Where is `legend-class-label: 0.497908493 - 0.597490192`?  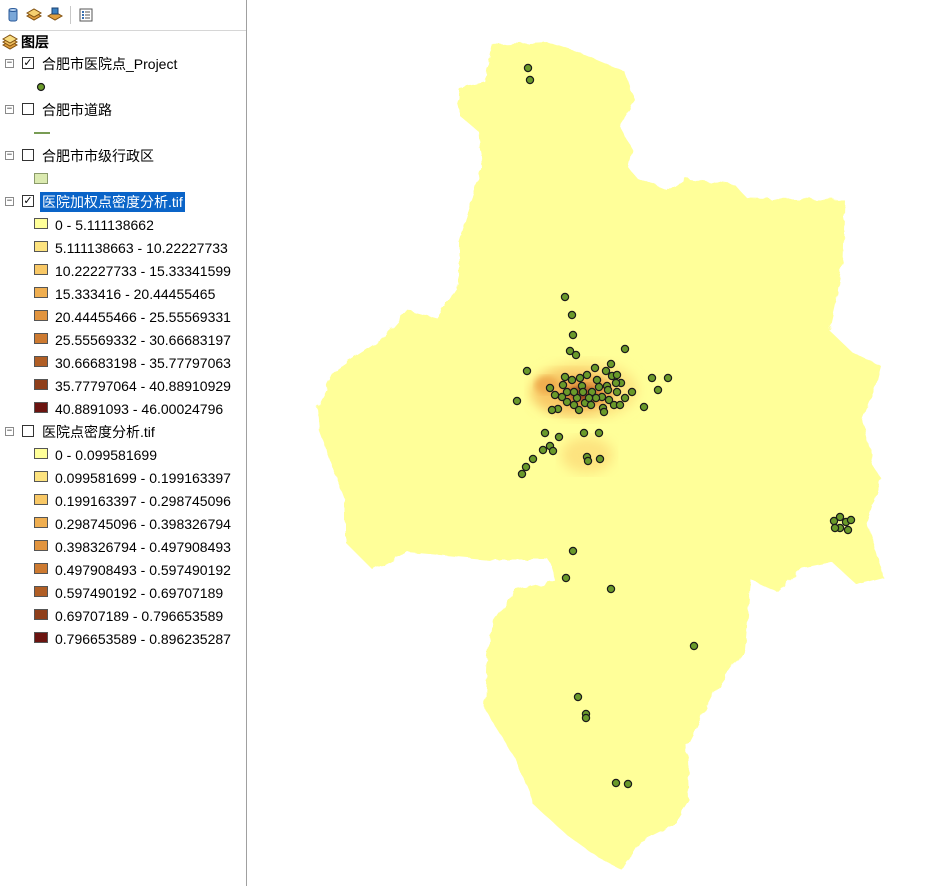
legend-class-label: 0.497908493 - 0.597490192 is located at coordinates (143, 570).